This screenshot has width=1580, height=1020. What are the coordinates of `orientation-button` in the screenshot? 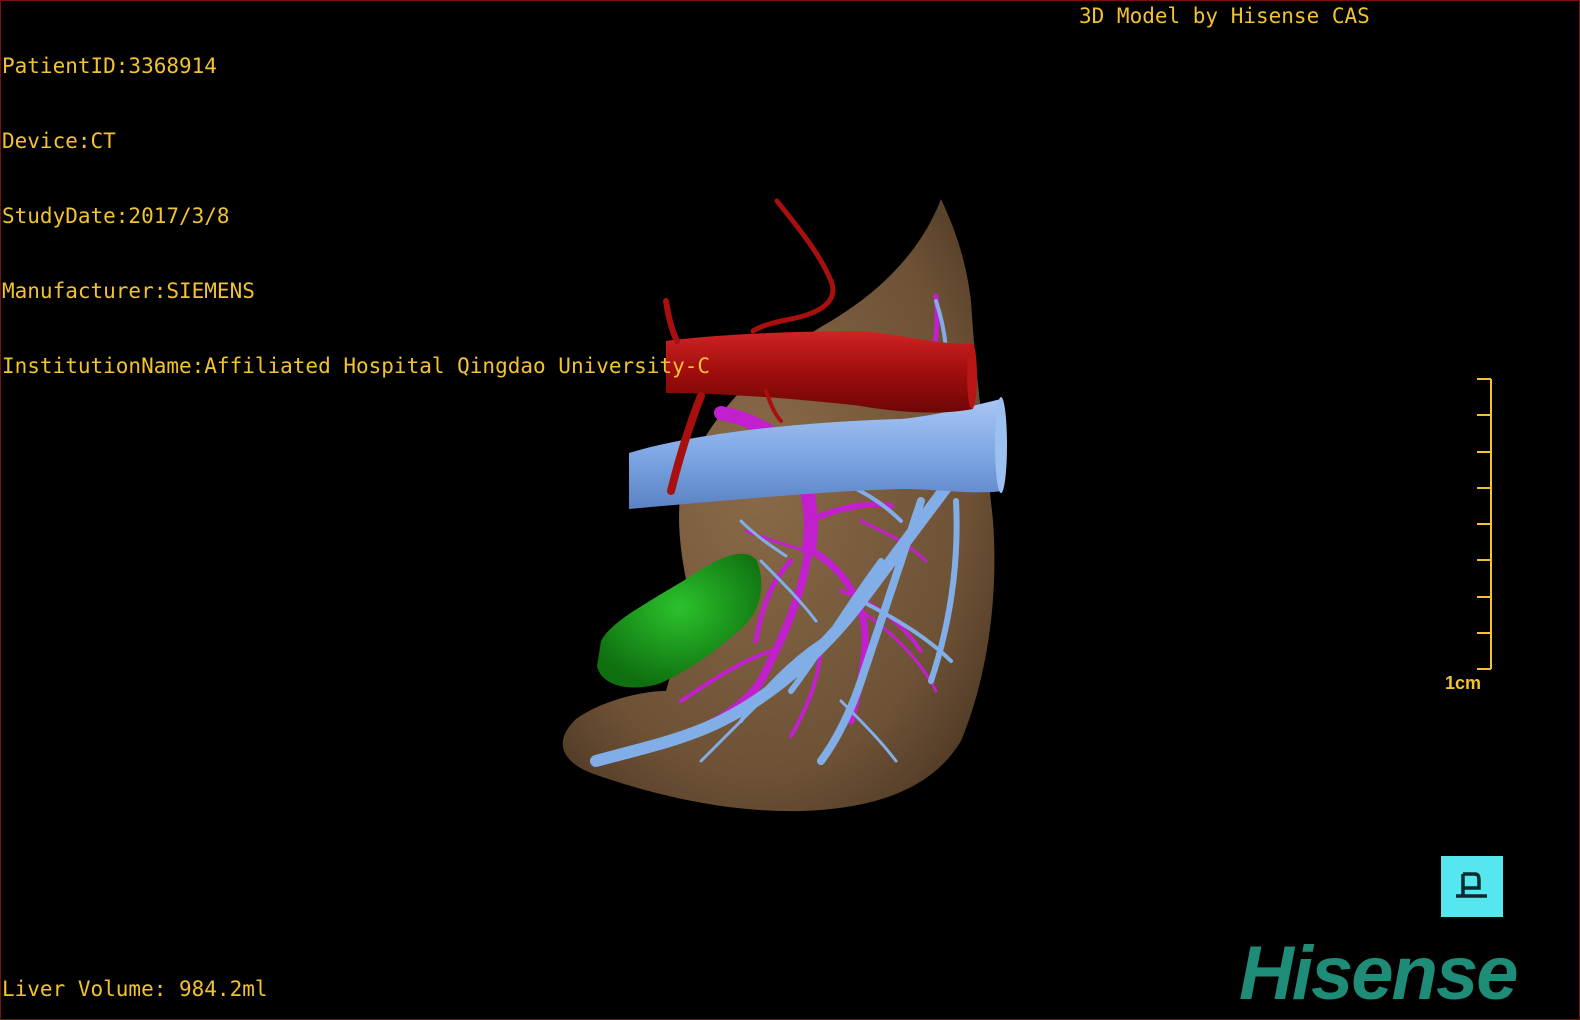 It's located at (1472, 886).